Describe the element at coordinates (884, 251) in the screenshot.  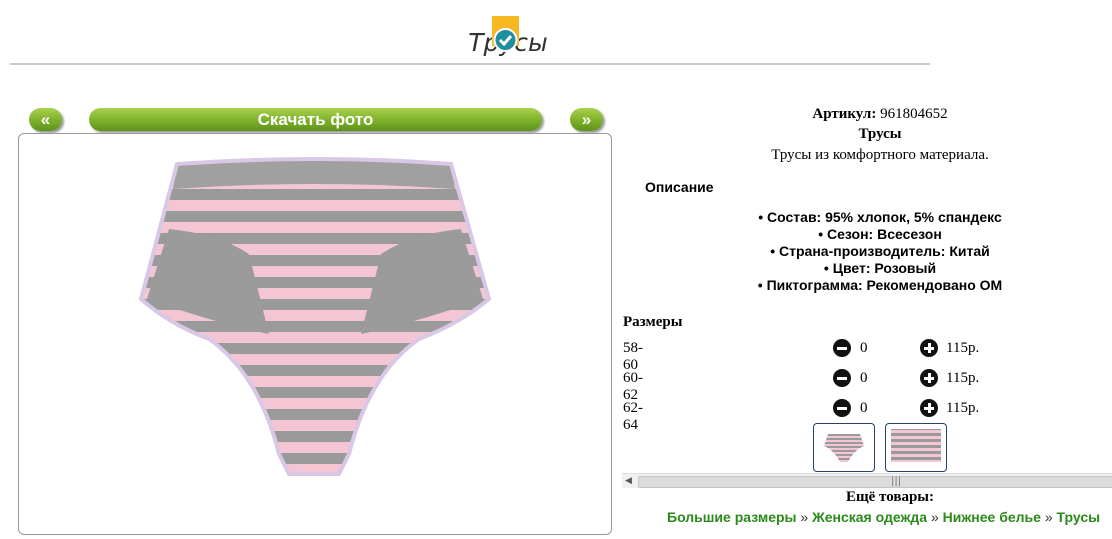
I see `feature-text: Страна-производитель: Китай` at that location.